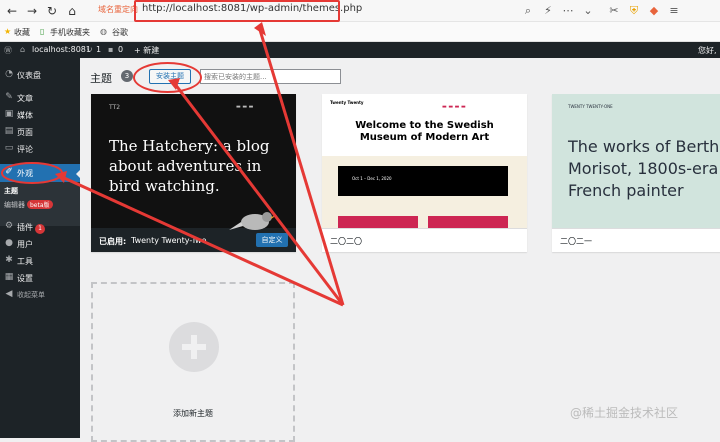 The height and width of the screenshot is (442, 720). Describe the element at coordinates (245, 107) in the screenshot. I see `preview-nav: ▬ ▬ ▬` at that location.